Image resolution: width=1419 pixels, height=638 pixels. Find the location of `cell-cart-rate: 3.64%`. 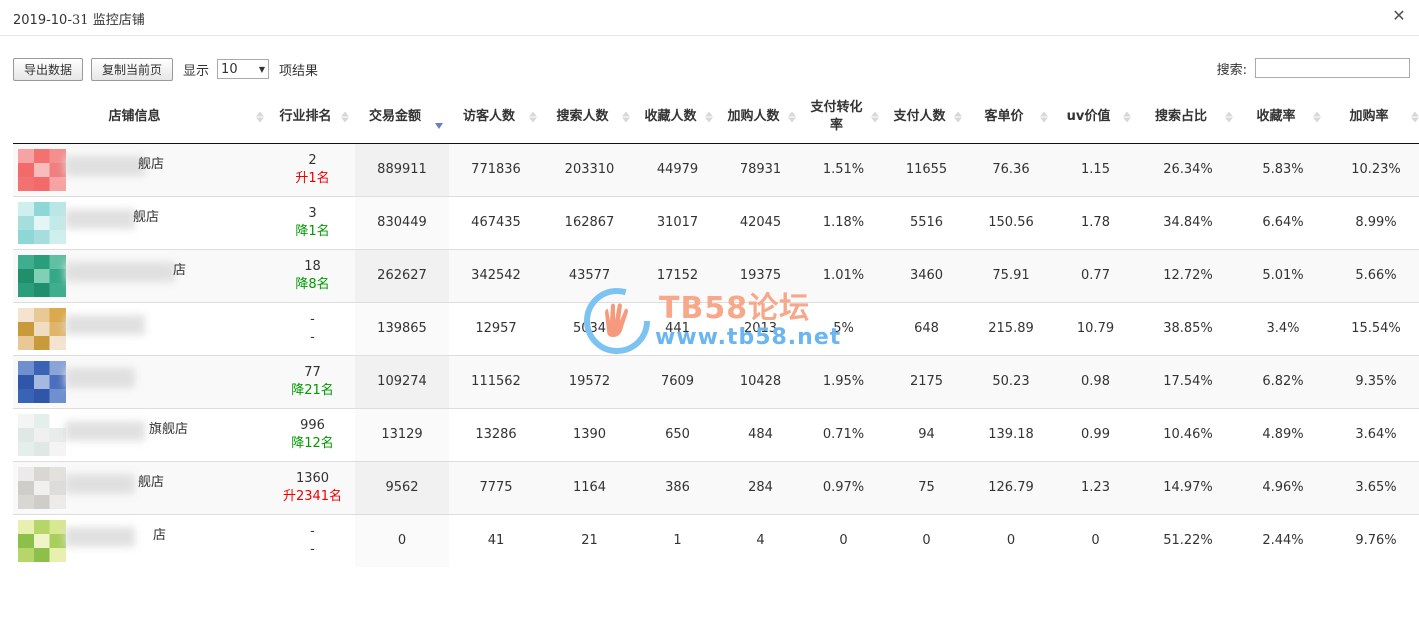

cell-cart-rate: 3.64% is located at coordinates (1373, 434).